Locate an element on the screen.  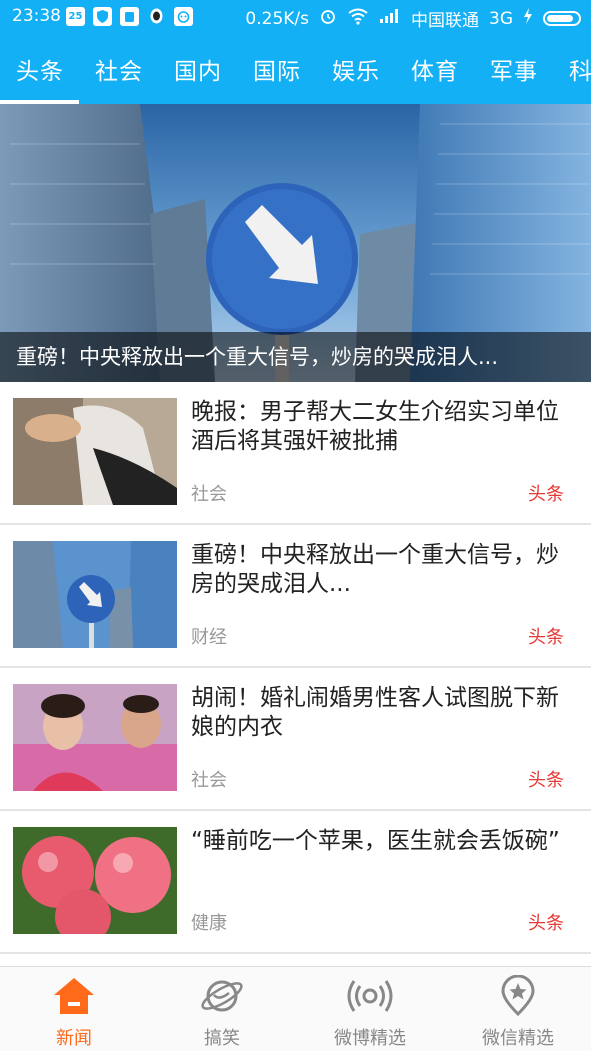
status-right: 0.25K/s 中国联通 3G is located at coordinates (413, 18).